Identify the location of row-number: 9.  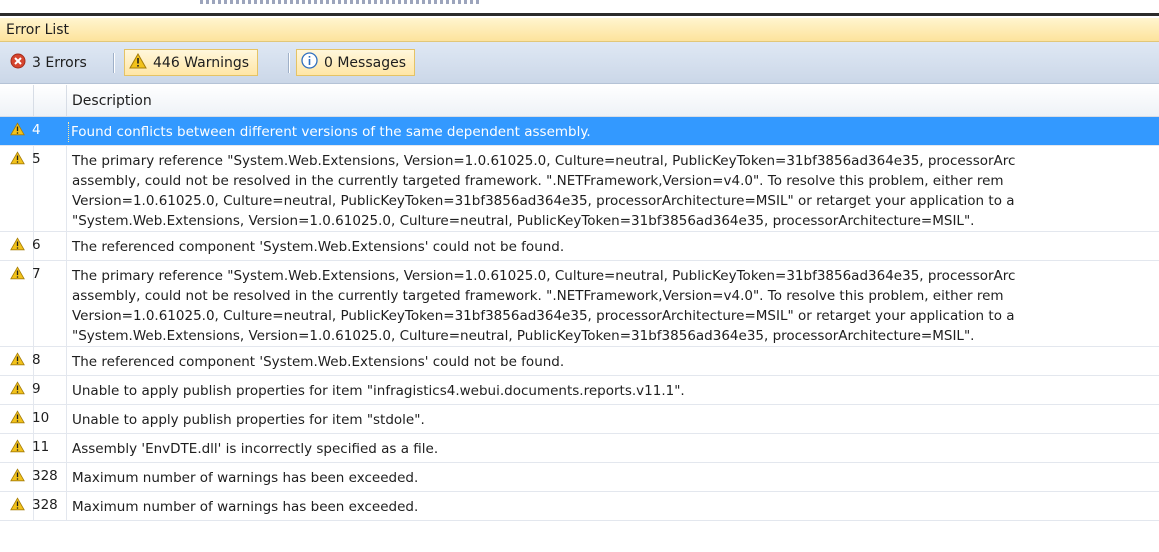
(36, 389).